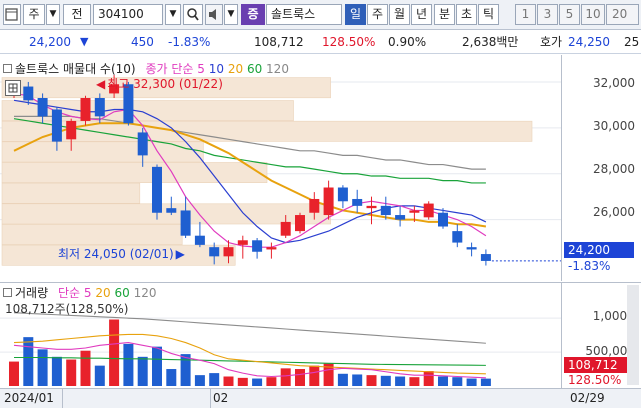 The image size is (641, 408). I want to click on scrollbar, so click(633, 335).